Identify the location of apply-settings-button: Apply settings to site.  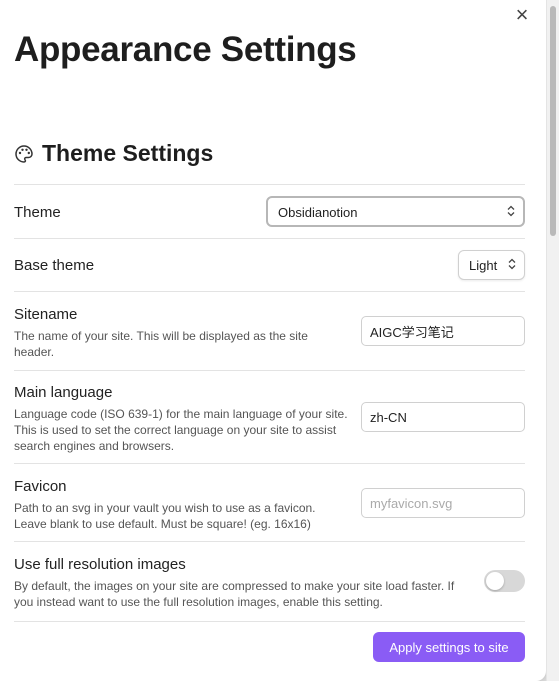
(449, 647).